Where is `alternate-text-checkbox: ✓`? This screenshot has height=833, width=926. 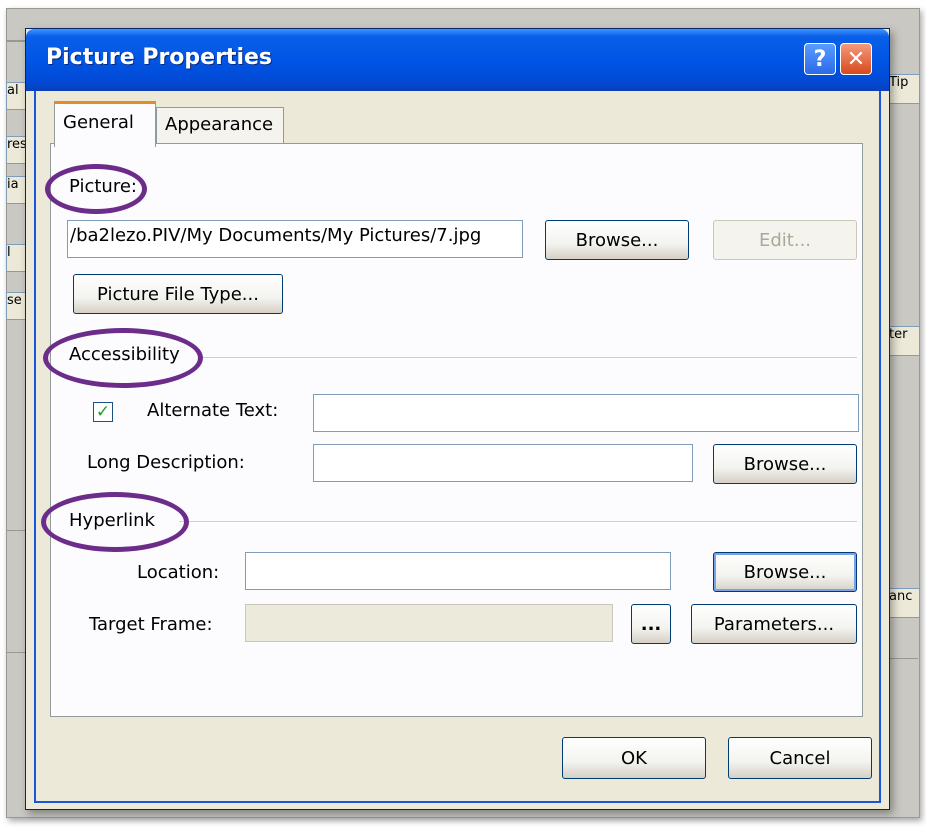
alternate-text-checkbox: ✓ is located at coordinates (103, 412).